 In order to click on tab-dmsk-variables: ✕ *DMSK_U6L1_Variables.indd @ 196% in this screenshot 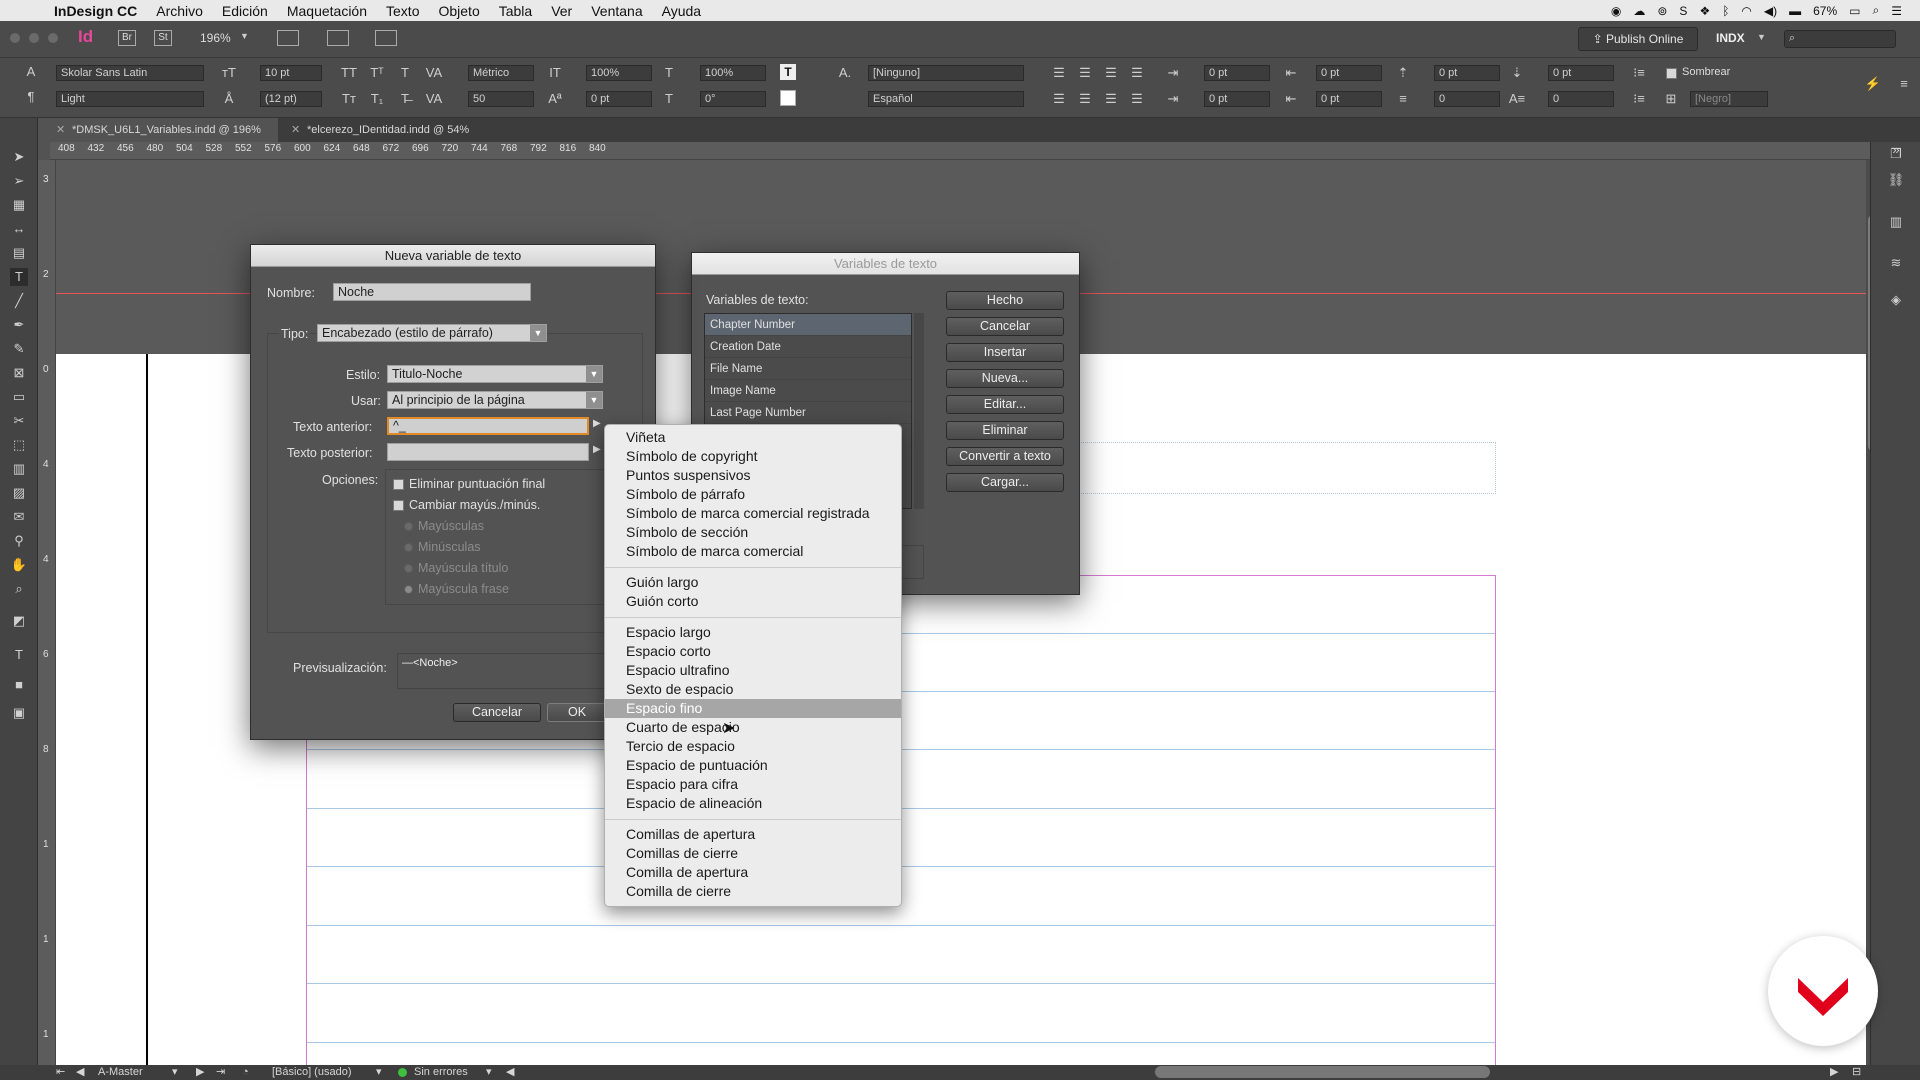, I will do `click(164, 130)`.